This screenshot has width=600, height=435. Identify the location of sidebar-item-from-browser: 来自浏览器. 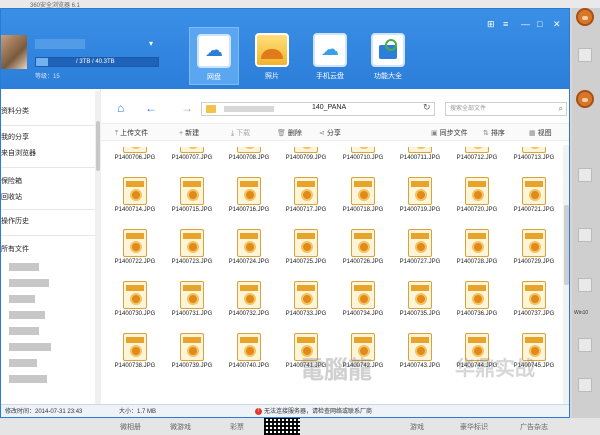
(49, 154).